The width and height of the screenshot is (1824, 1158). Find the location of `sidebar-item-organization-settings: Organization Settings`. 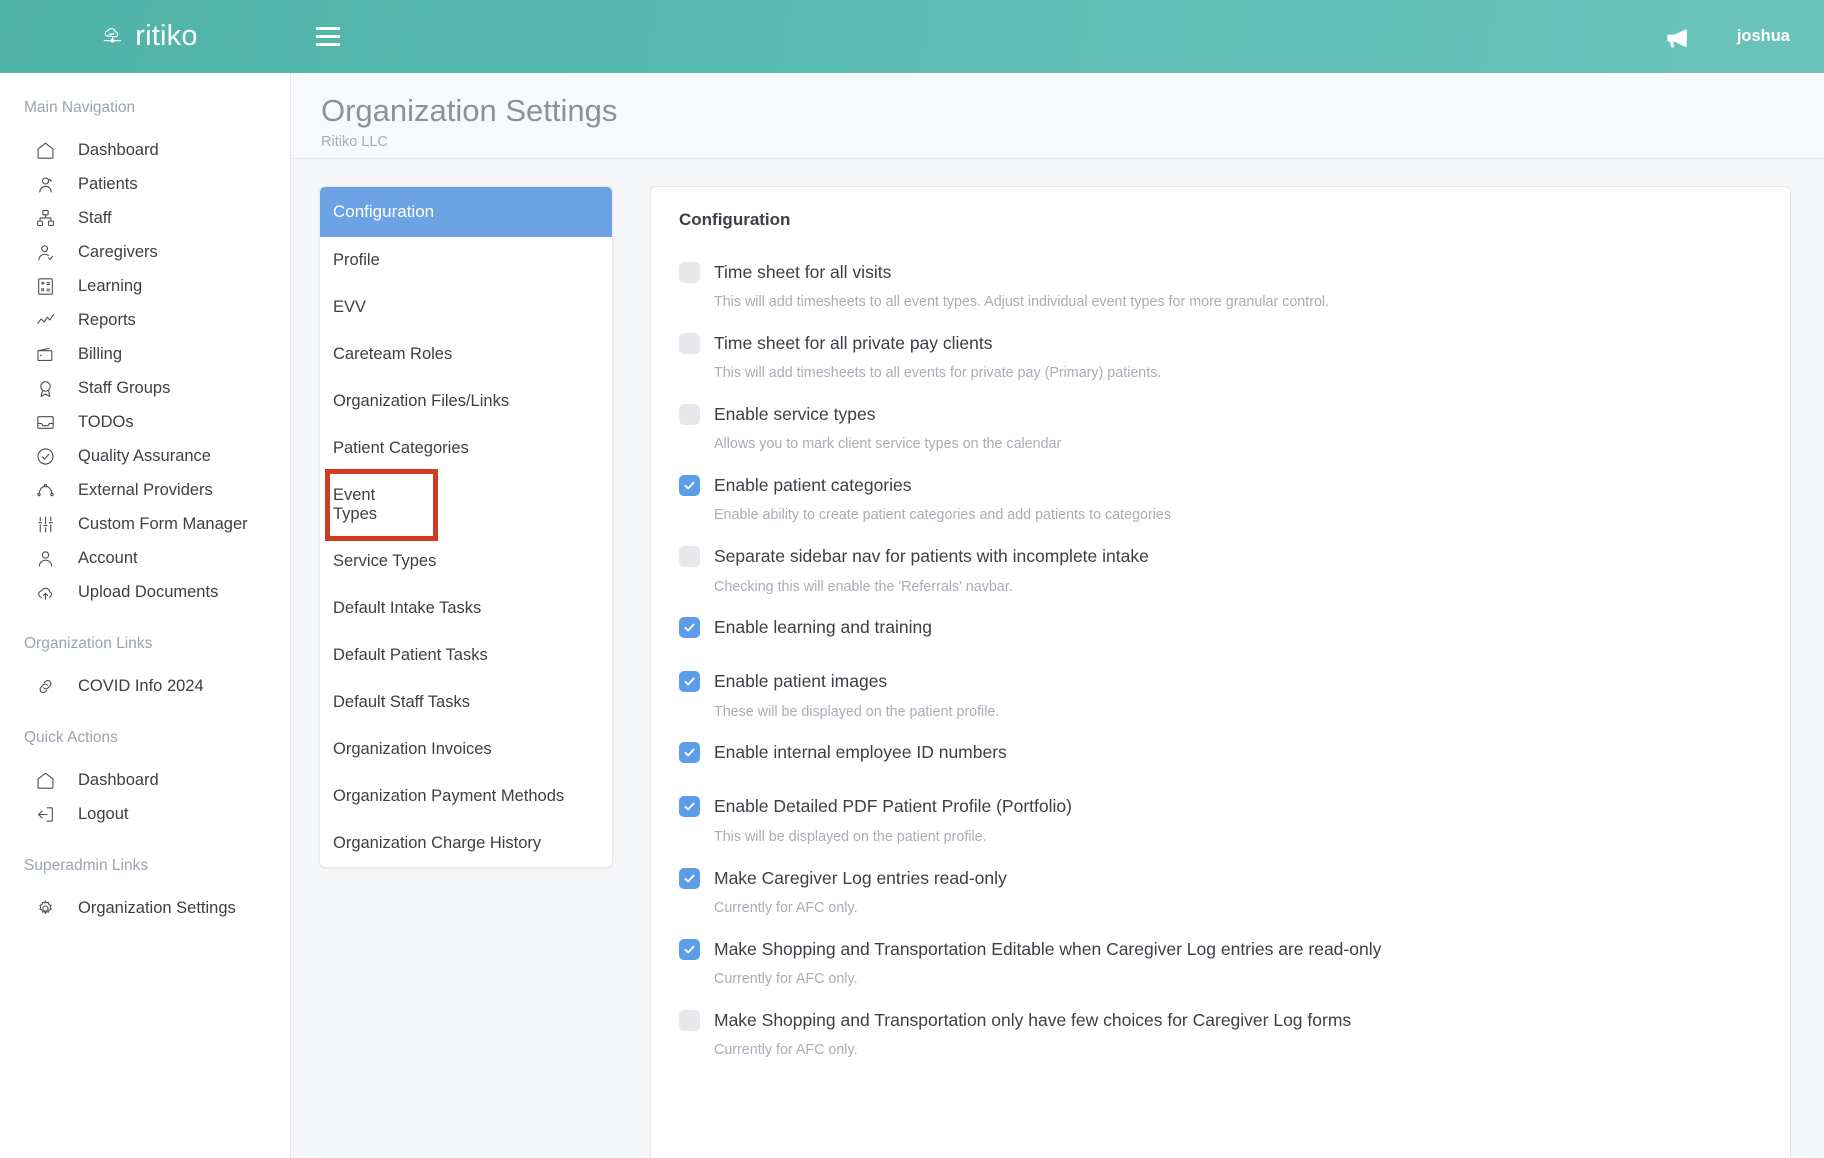

sidebar-item-organization-settings: Organization Settings is located at coordinates (145, 908).